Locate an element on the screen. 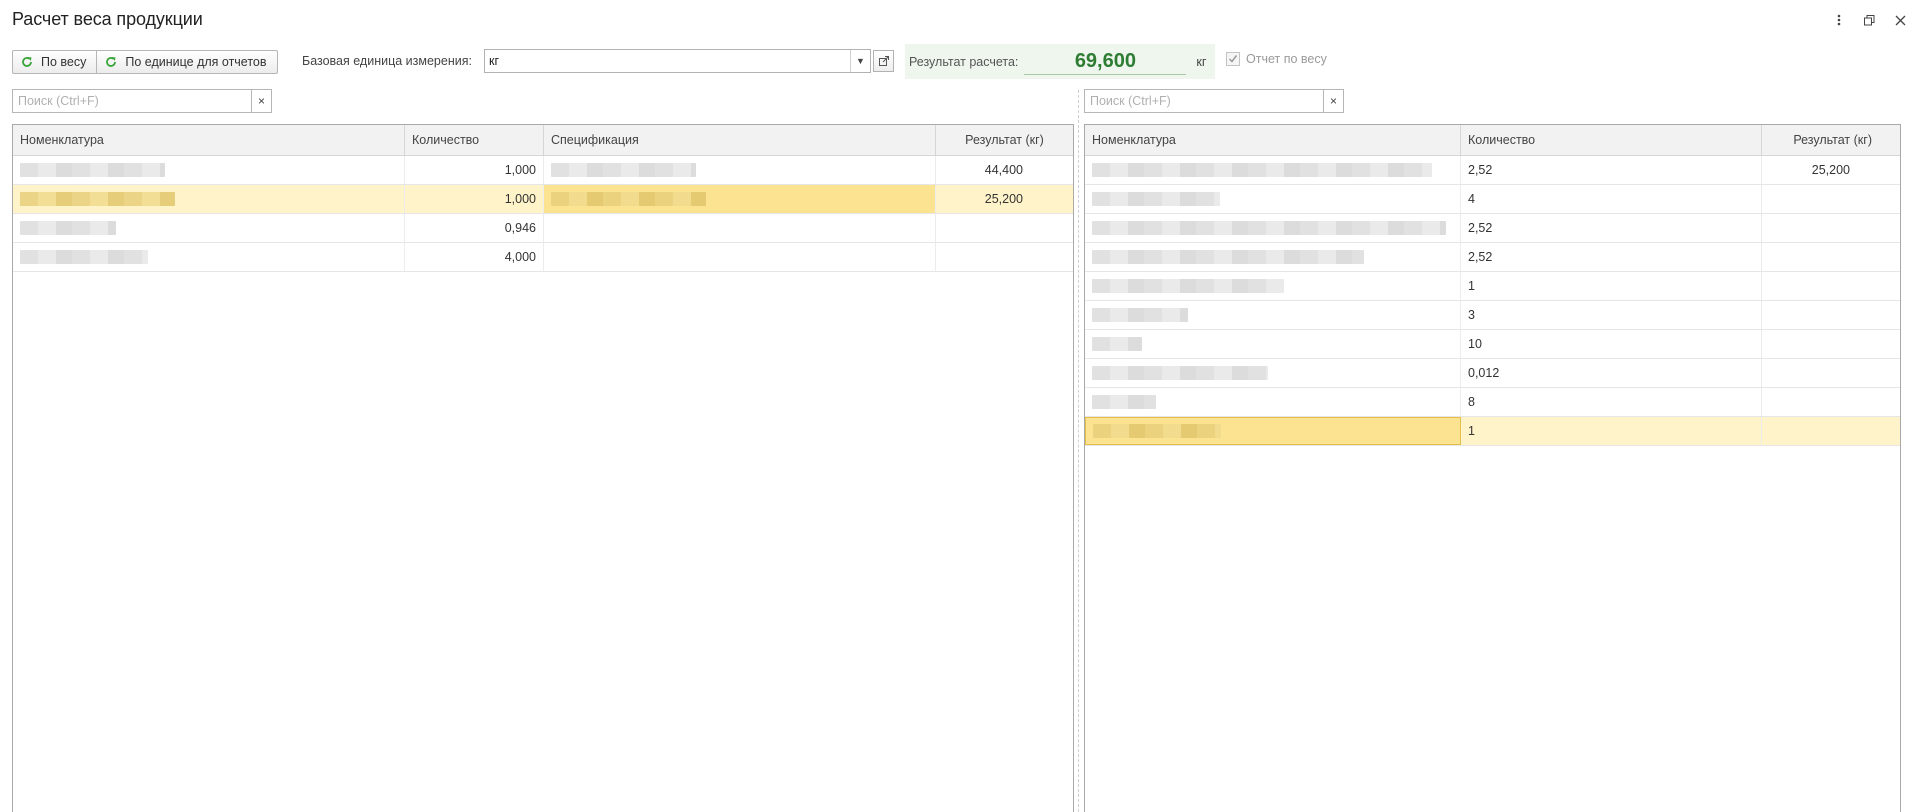 The image size is (1916, 812). table-row: 1,000 25,200 is located at coordinates (543, 199).